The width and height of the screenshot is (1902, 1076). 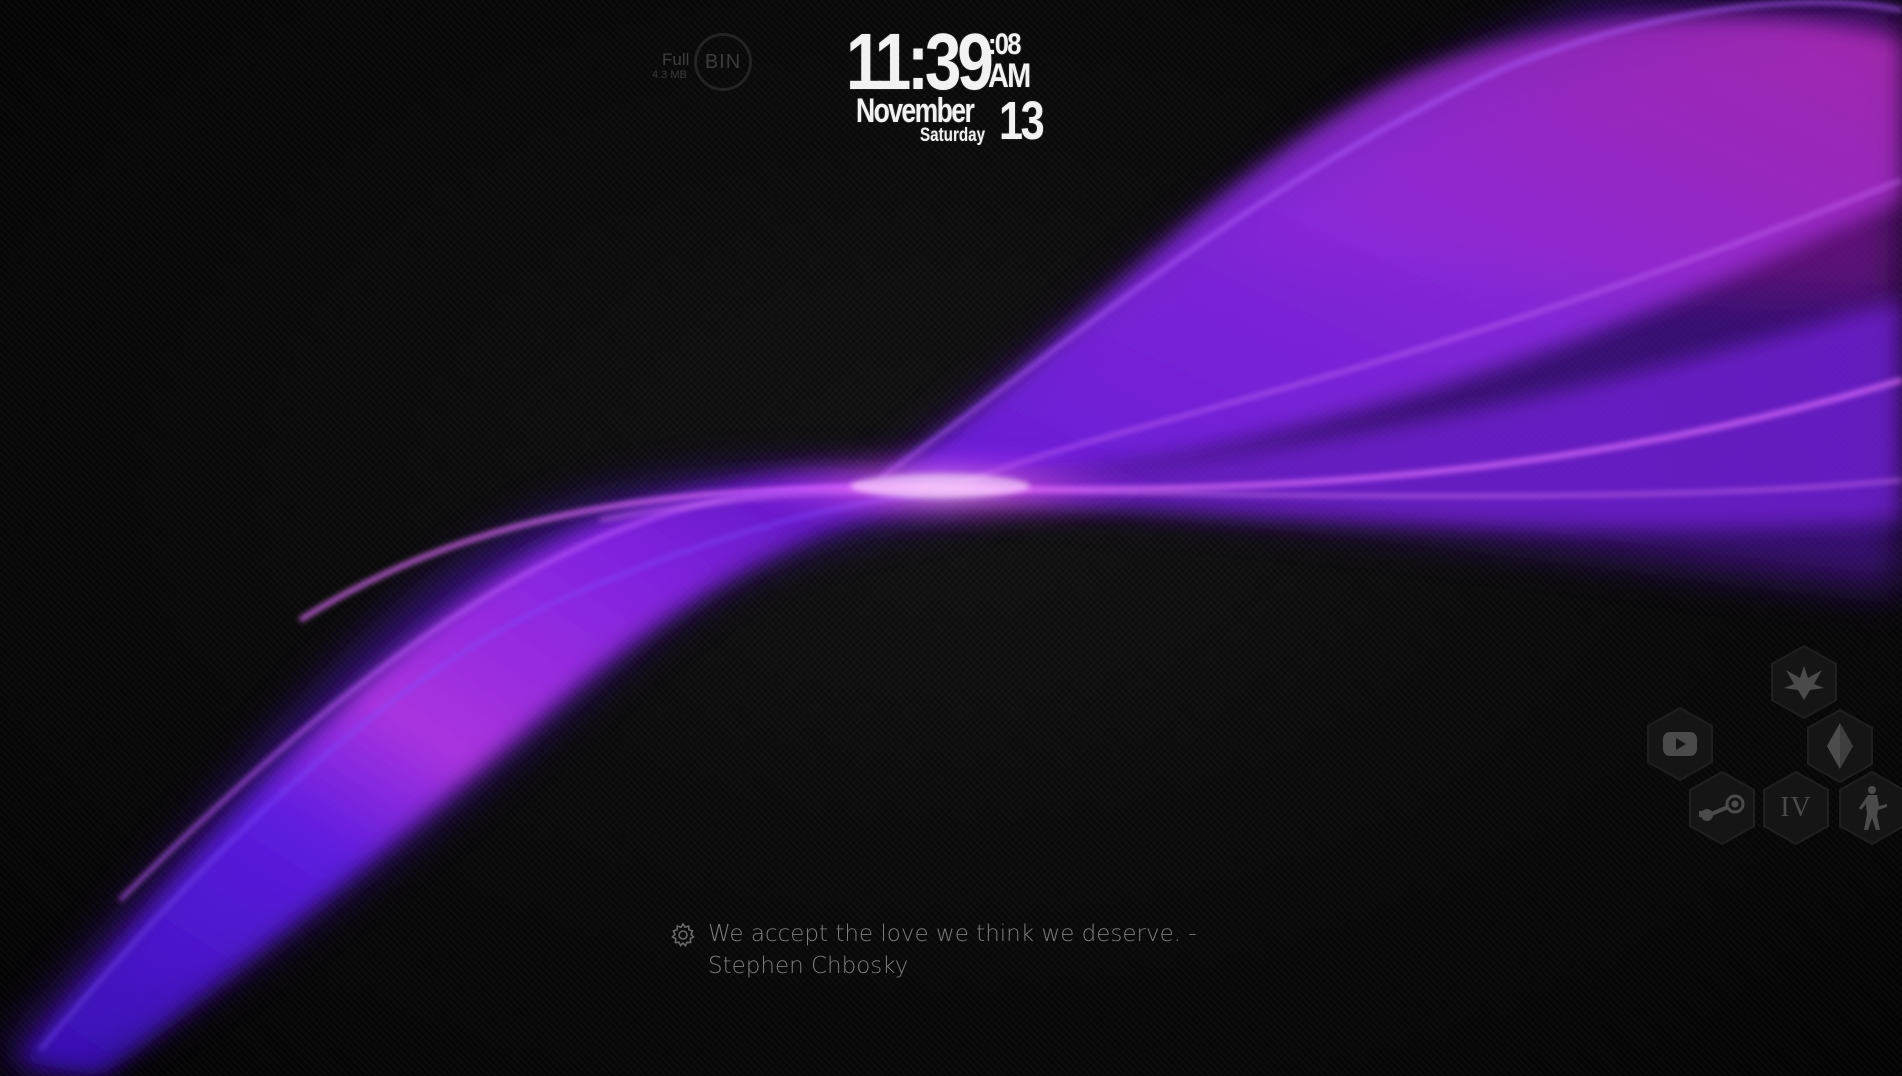 I want to click on clock-day: 13, so click(x=1022, y=121).